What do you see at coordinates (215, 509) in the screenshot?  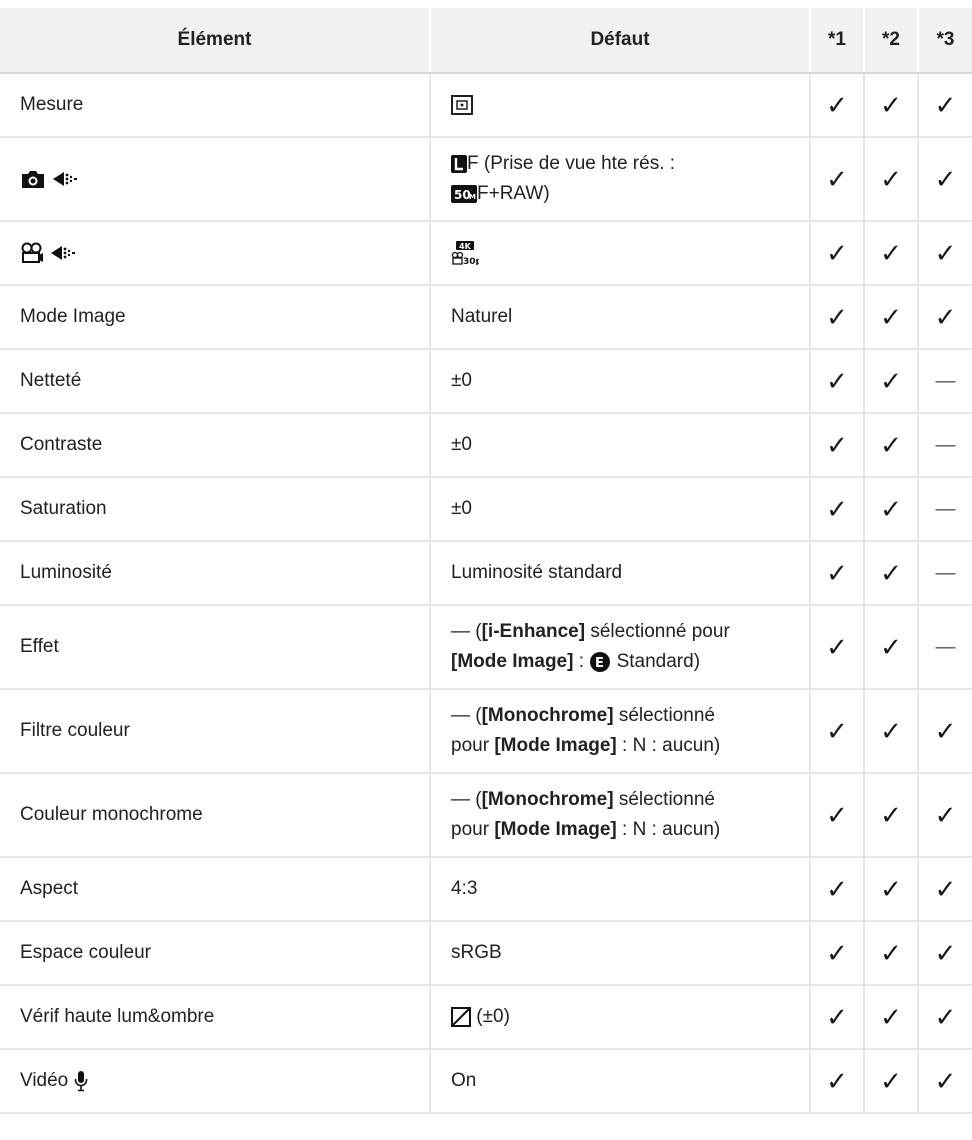 I see `cell-element: Saturation` at bounding box center [215, 509].